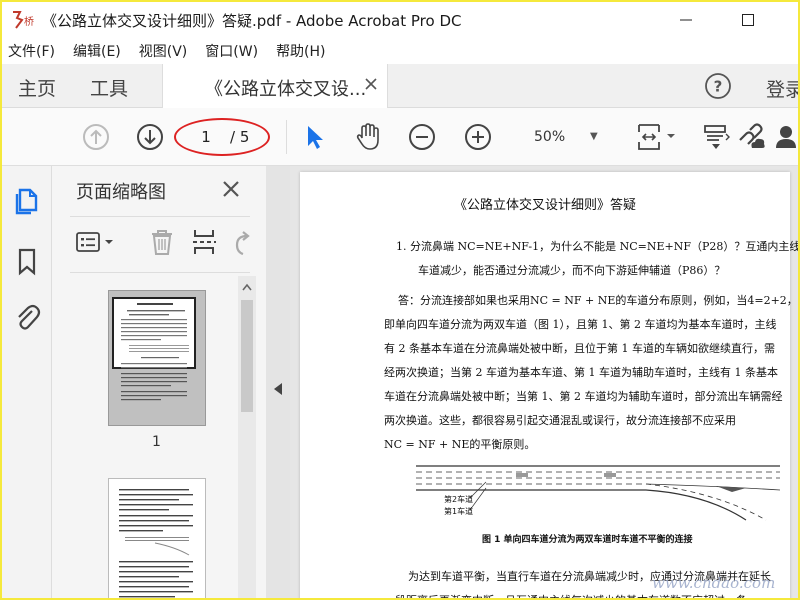  I want to click on extract-pages-button, so click(204, 242).